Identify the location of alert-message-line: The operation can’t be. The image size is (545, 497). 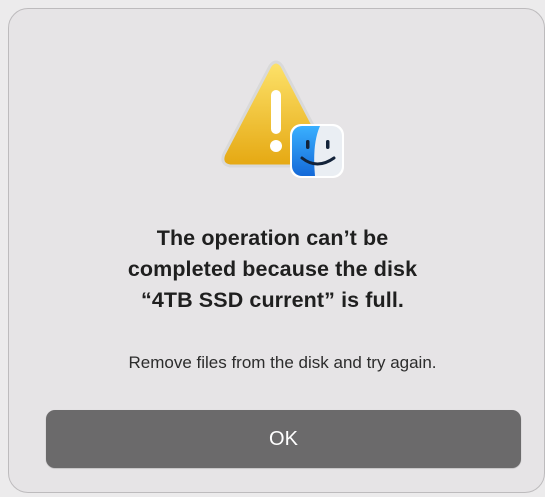
(272, 238).